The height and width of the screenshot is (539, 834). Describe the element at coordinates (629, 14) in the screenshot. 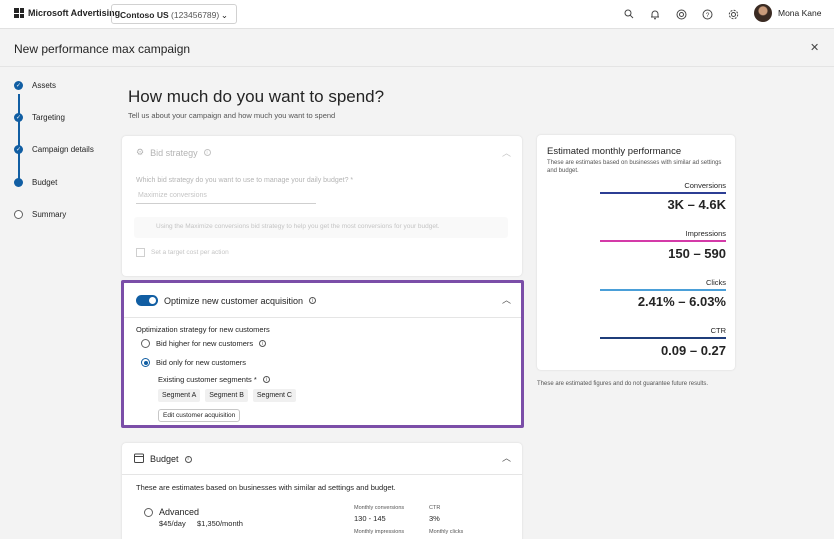

I see `search-icon` at that location.